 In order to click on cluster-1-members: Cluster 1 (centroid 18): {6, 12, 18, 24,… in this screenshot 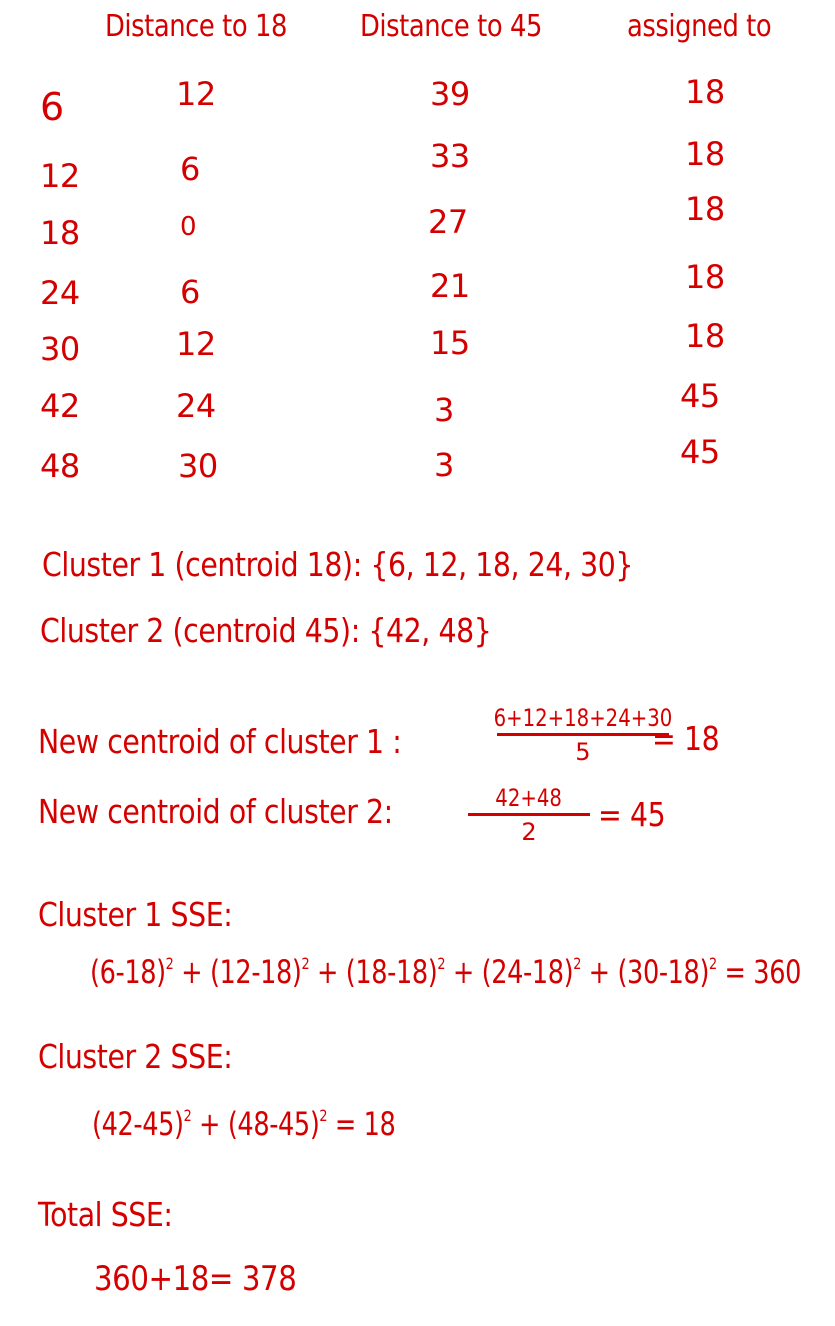, I will do `click(338, 564)`.